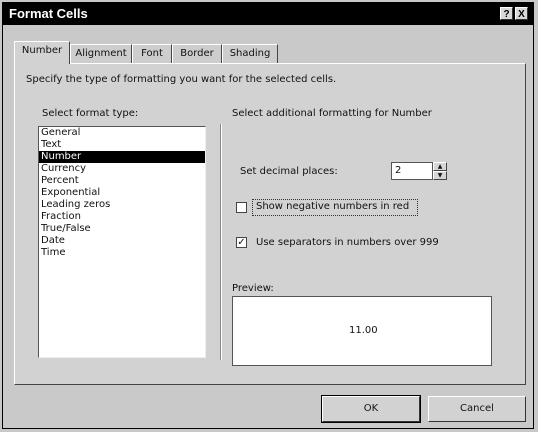 This screenshot has width=538, height=432. What do you see at coordinates (268, 14) in the screenshot?
I see `title-bar: Format Cells ? X` at bounding box center [268, 14].